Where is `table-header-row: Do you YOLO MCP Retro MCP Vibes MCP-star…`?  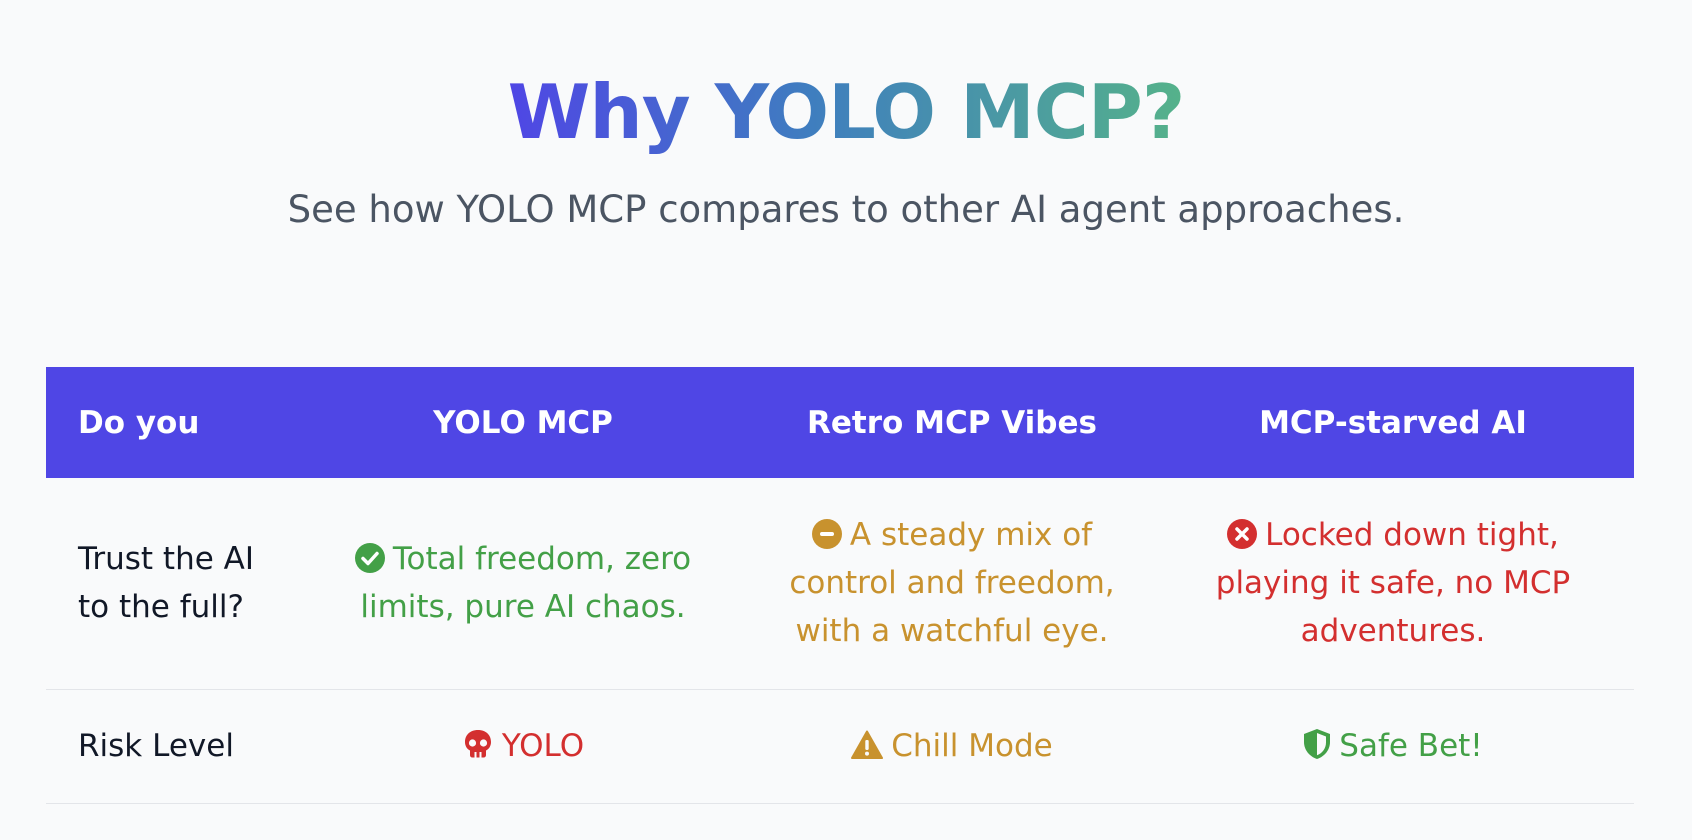
table-header-row: Do you YOLO MCP Retro MCP Vibes MCP-star… is located at coordinates (840, 422).